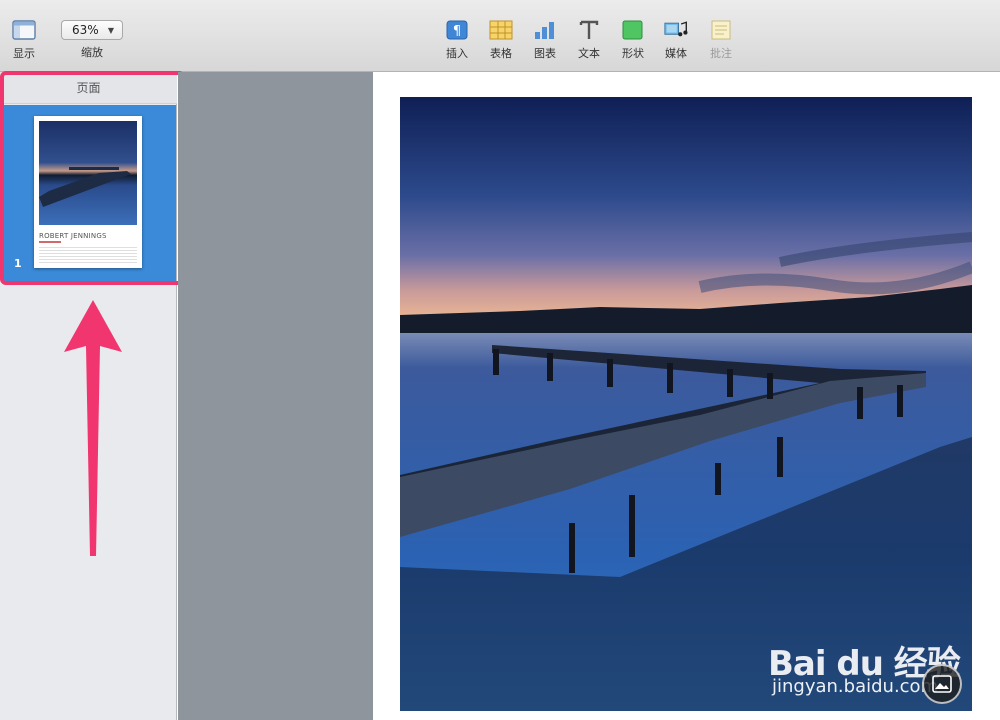 Image resolution: width=1000 pixels, height=720 pixels. Describe the element at coordinates (88, 88) in the screenshot. I see `sidebar-header: 页面` at that location.